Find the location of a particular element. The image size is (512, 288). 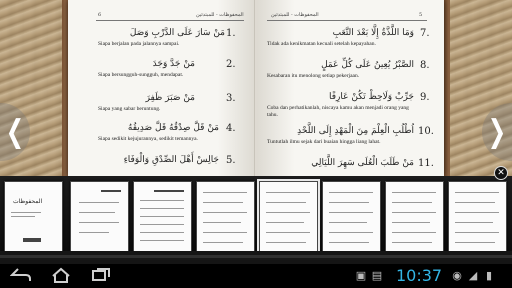

right-page-number: 5 is located at coordinates (421, 15).